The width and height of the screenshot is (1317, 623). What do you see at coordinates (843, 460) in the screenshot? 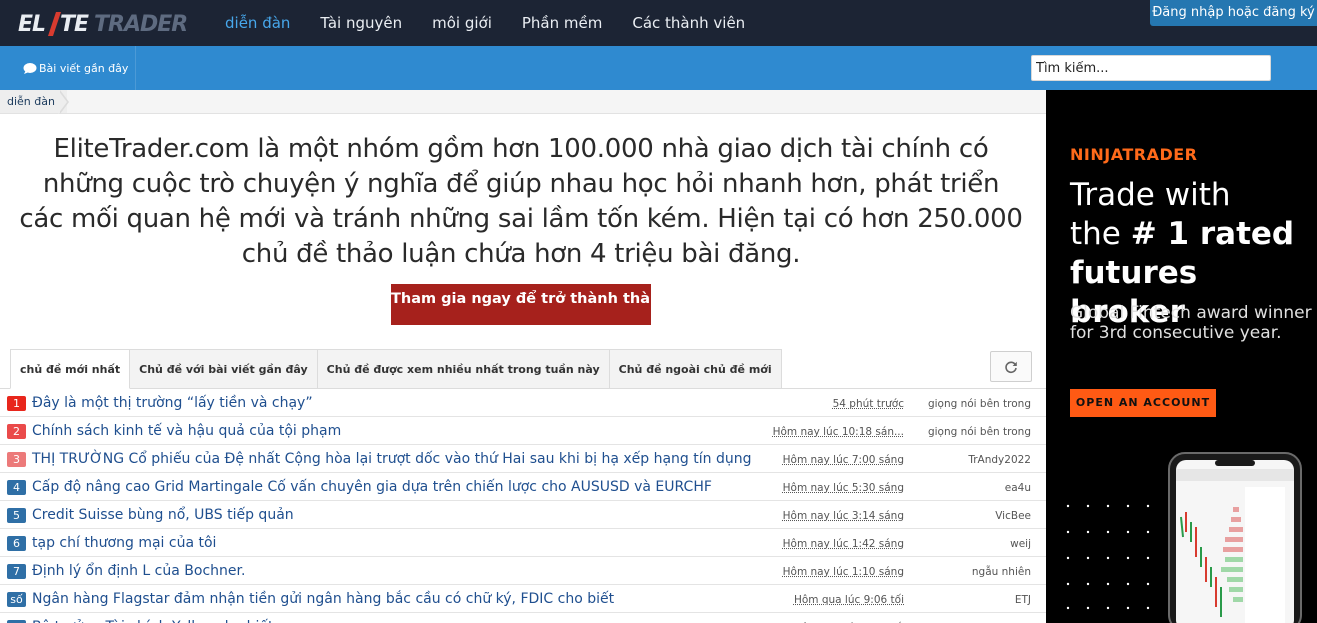
I see `thread-last-post-time: Hôm nay lúc 7:00 sáng` at bounding box center [843, 460].